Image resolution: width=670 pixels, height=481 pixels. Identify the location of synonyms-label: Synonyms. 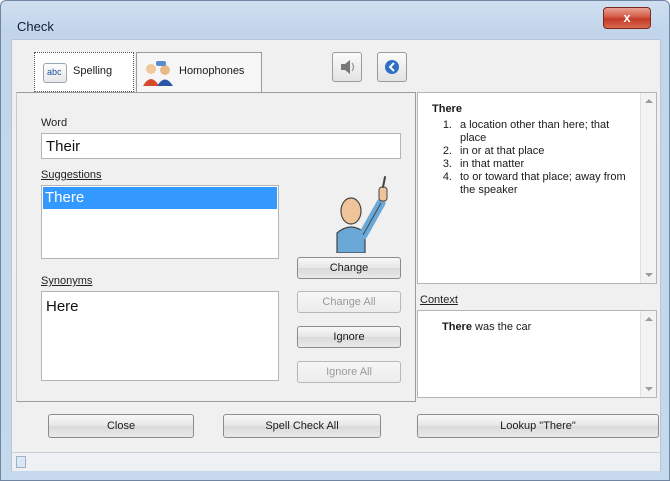
(67, 281).